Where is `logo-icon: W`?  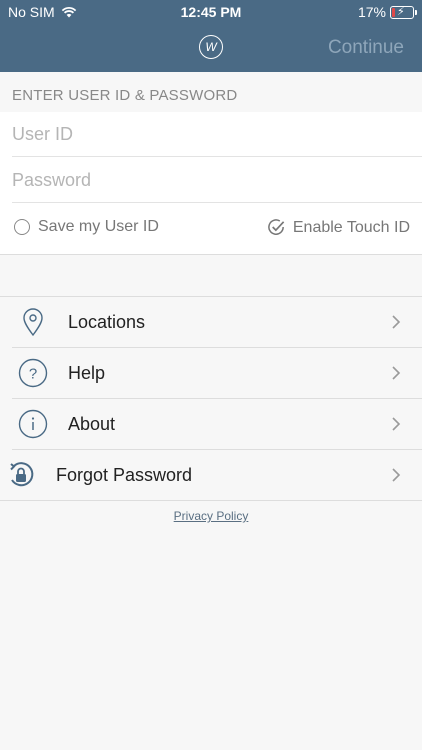 logo-icon: W is located at coordinates (211, 47).